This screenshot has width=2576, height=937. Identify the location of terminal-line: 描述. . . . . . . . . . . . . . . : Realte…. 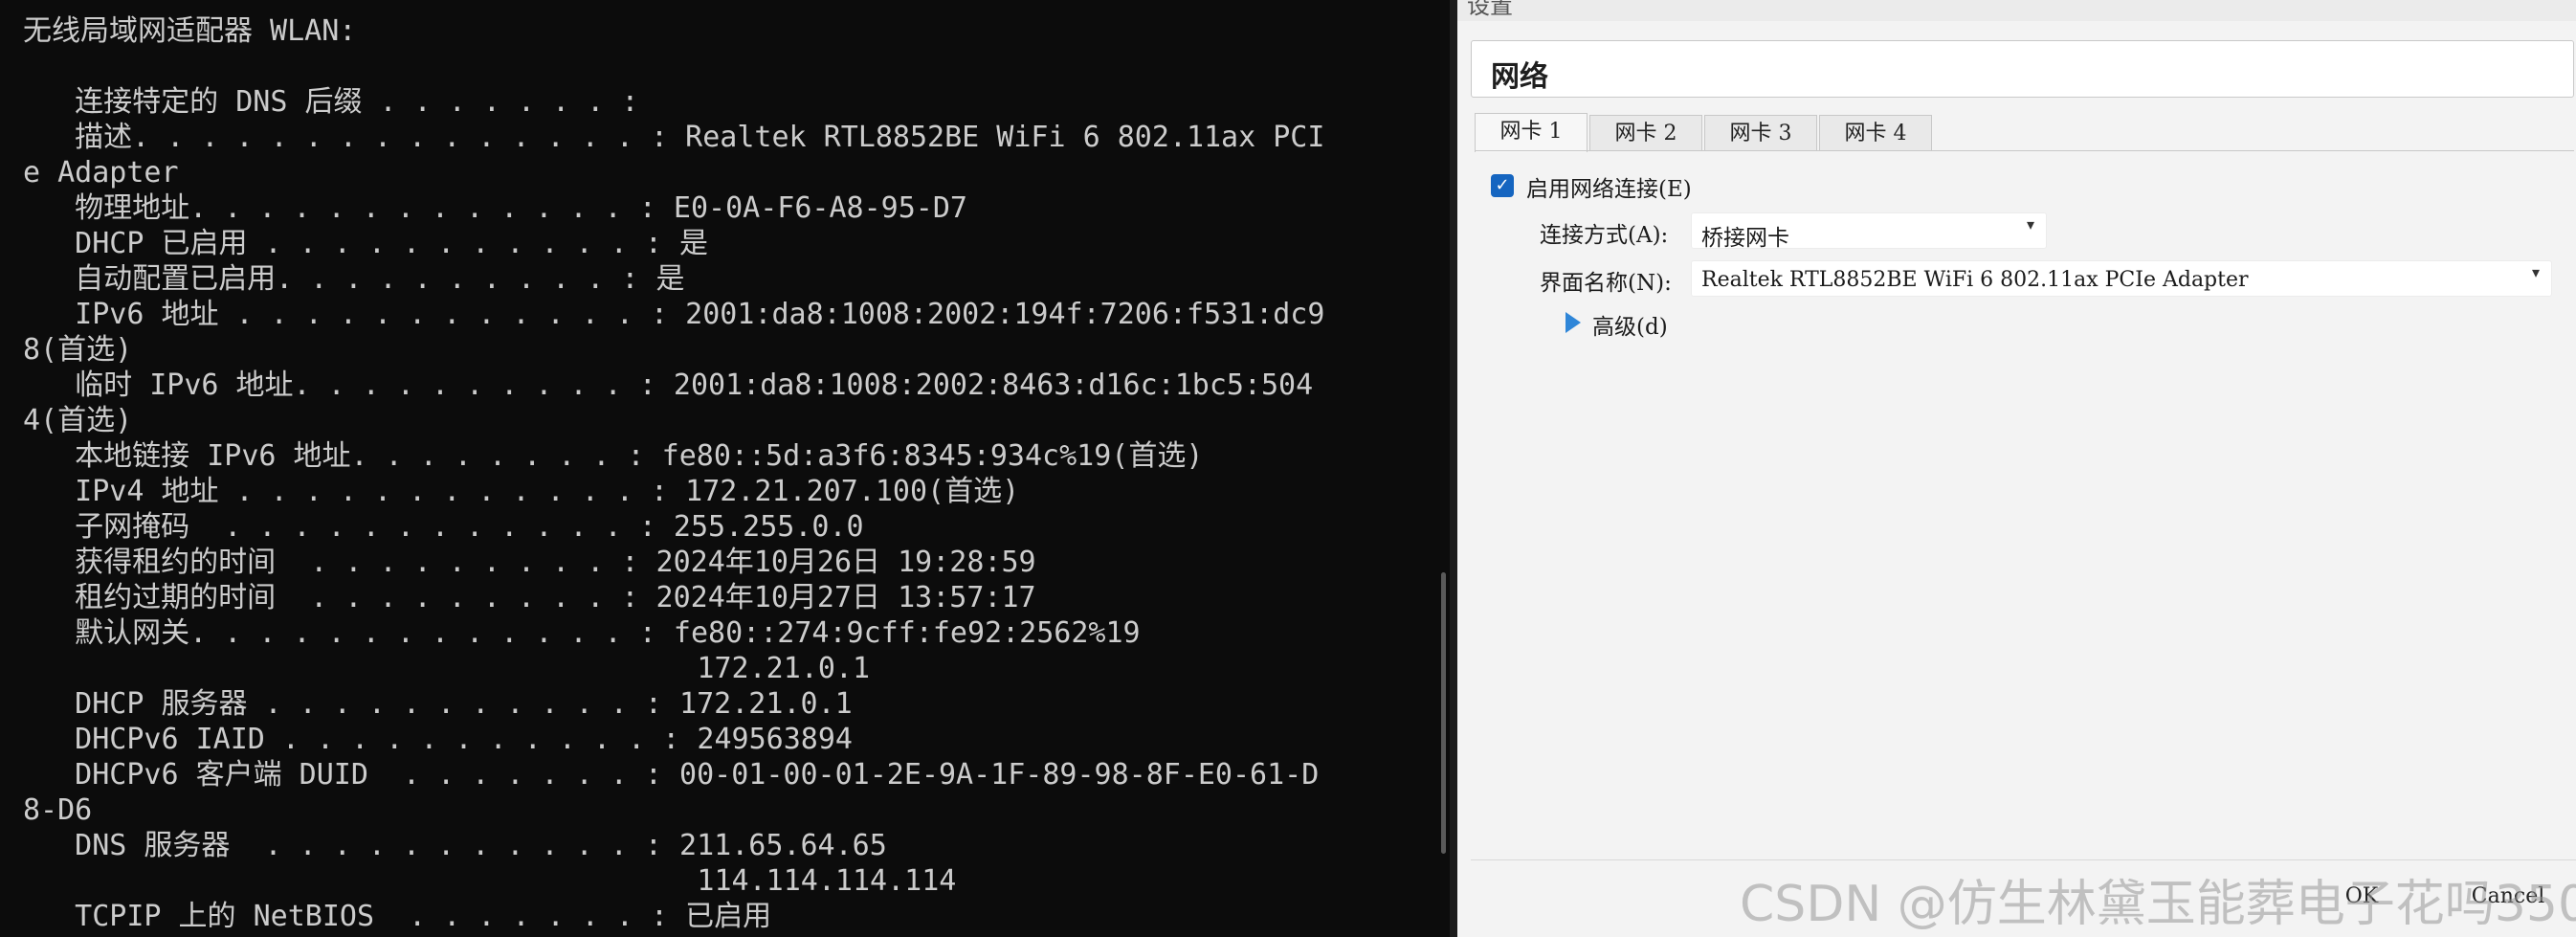
(674, 137).